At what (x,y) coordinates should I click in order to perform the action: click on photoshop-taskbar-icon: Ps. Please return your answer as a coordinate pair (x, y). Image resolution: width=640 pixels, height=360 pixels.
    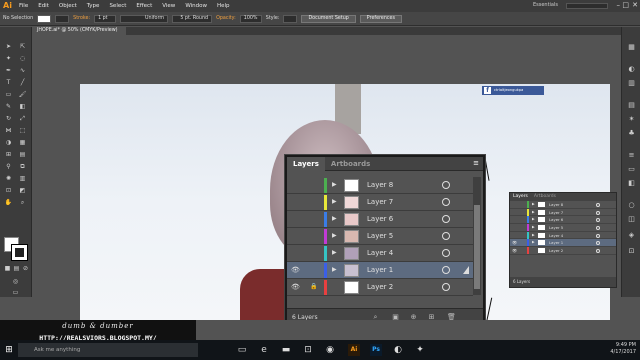
    Looking at the image, I should click on (376, 350).